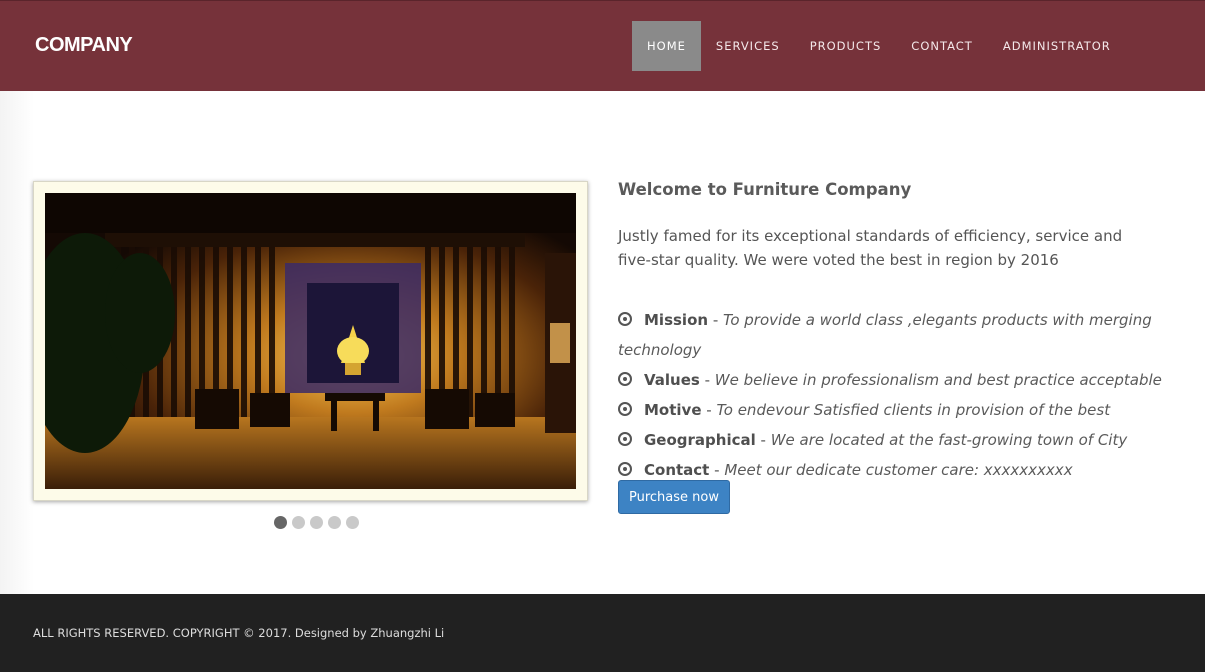 The image size is (1205, 672). I want to click on nav-contact: CONTACT, so click(942, 46).